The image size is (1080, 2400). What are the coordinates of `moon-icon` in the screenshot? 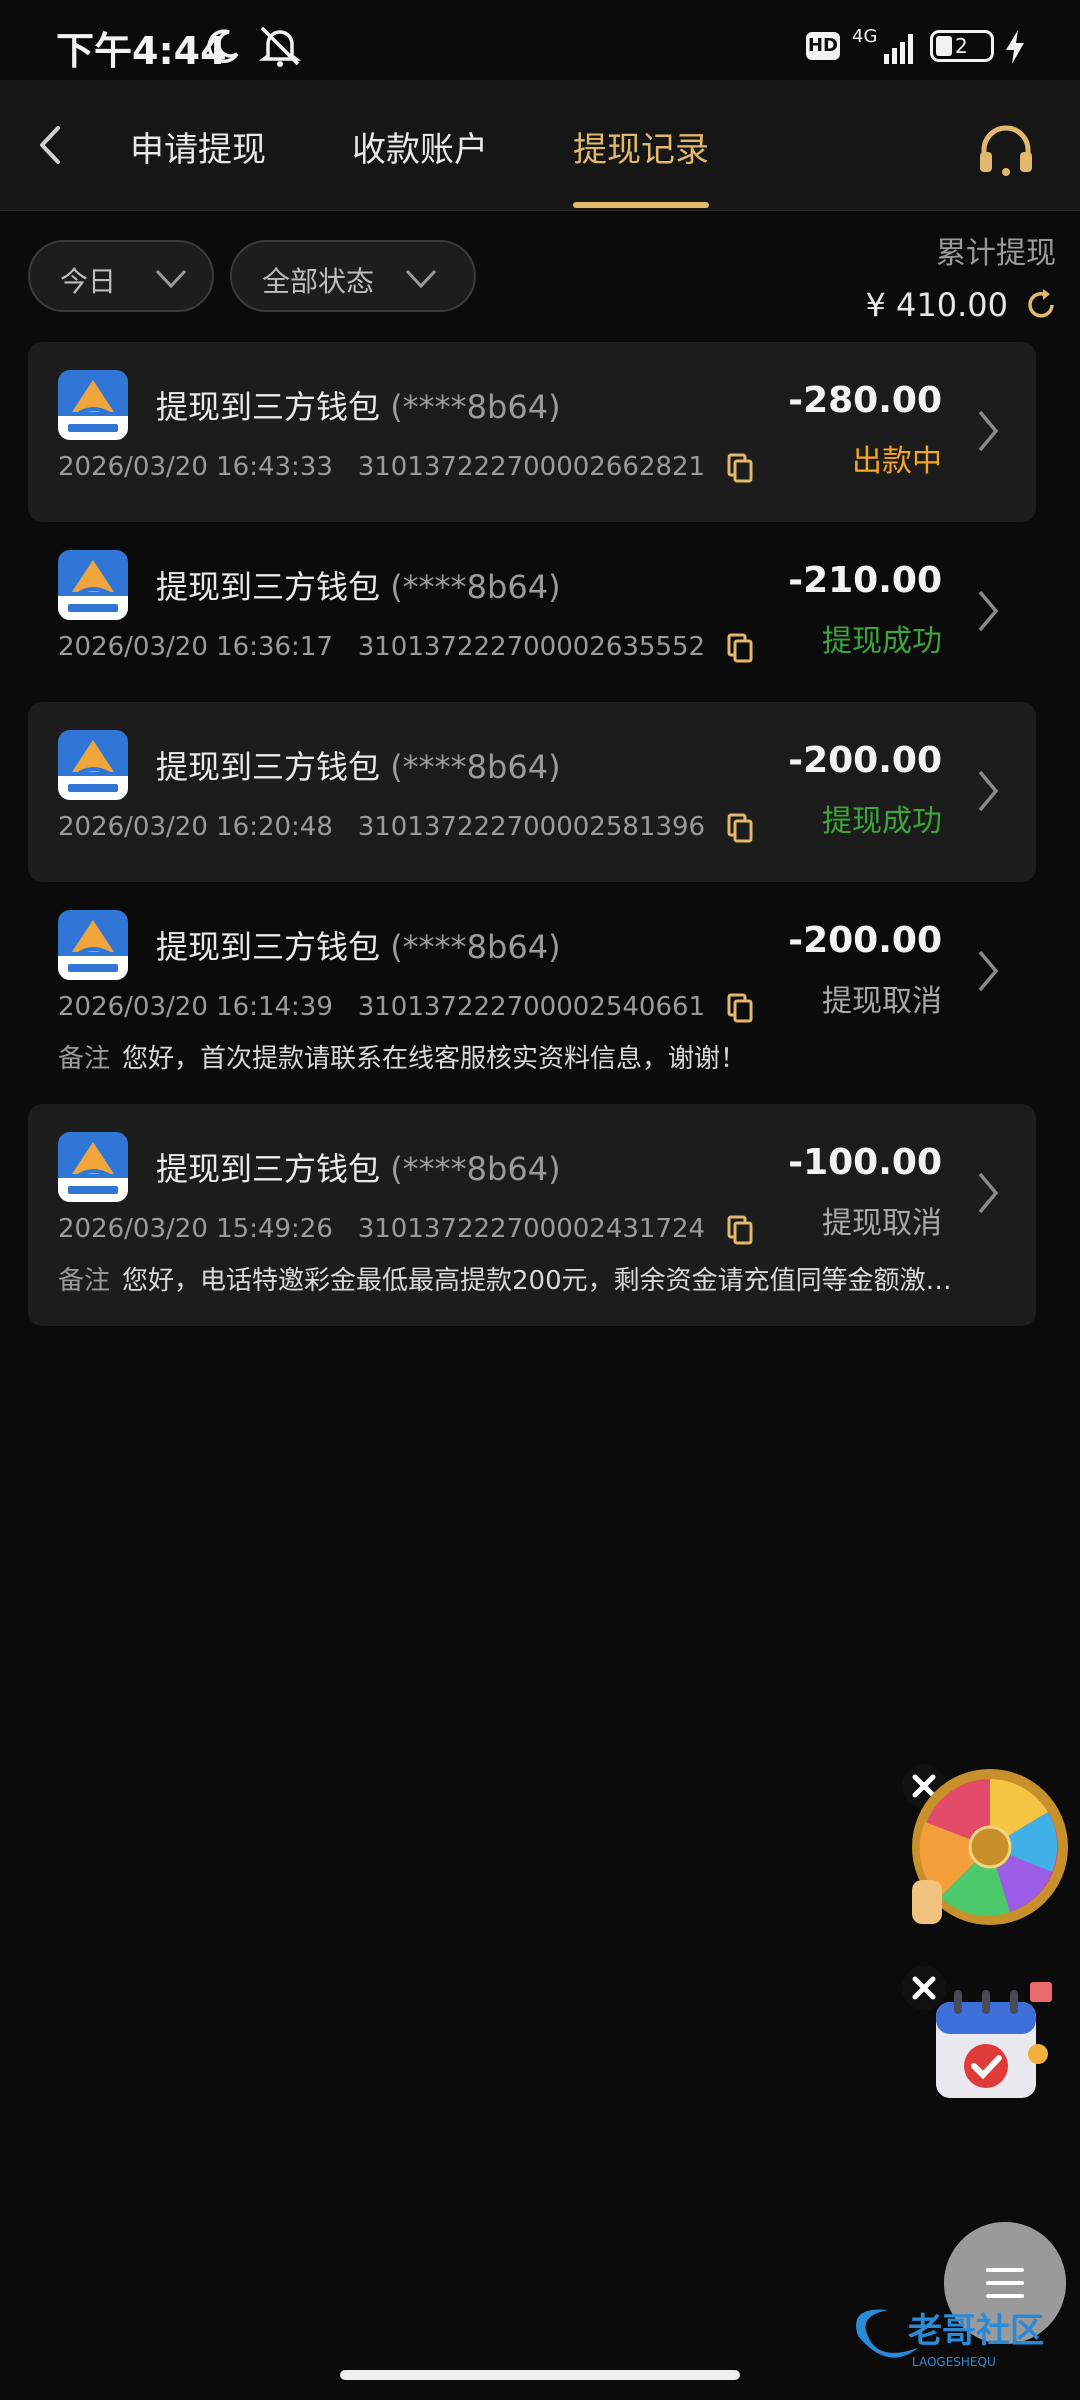 It's located at (223, 46).